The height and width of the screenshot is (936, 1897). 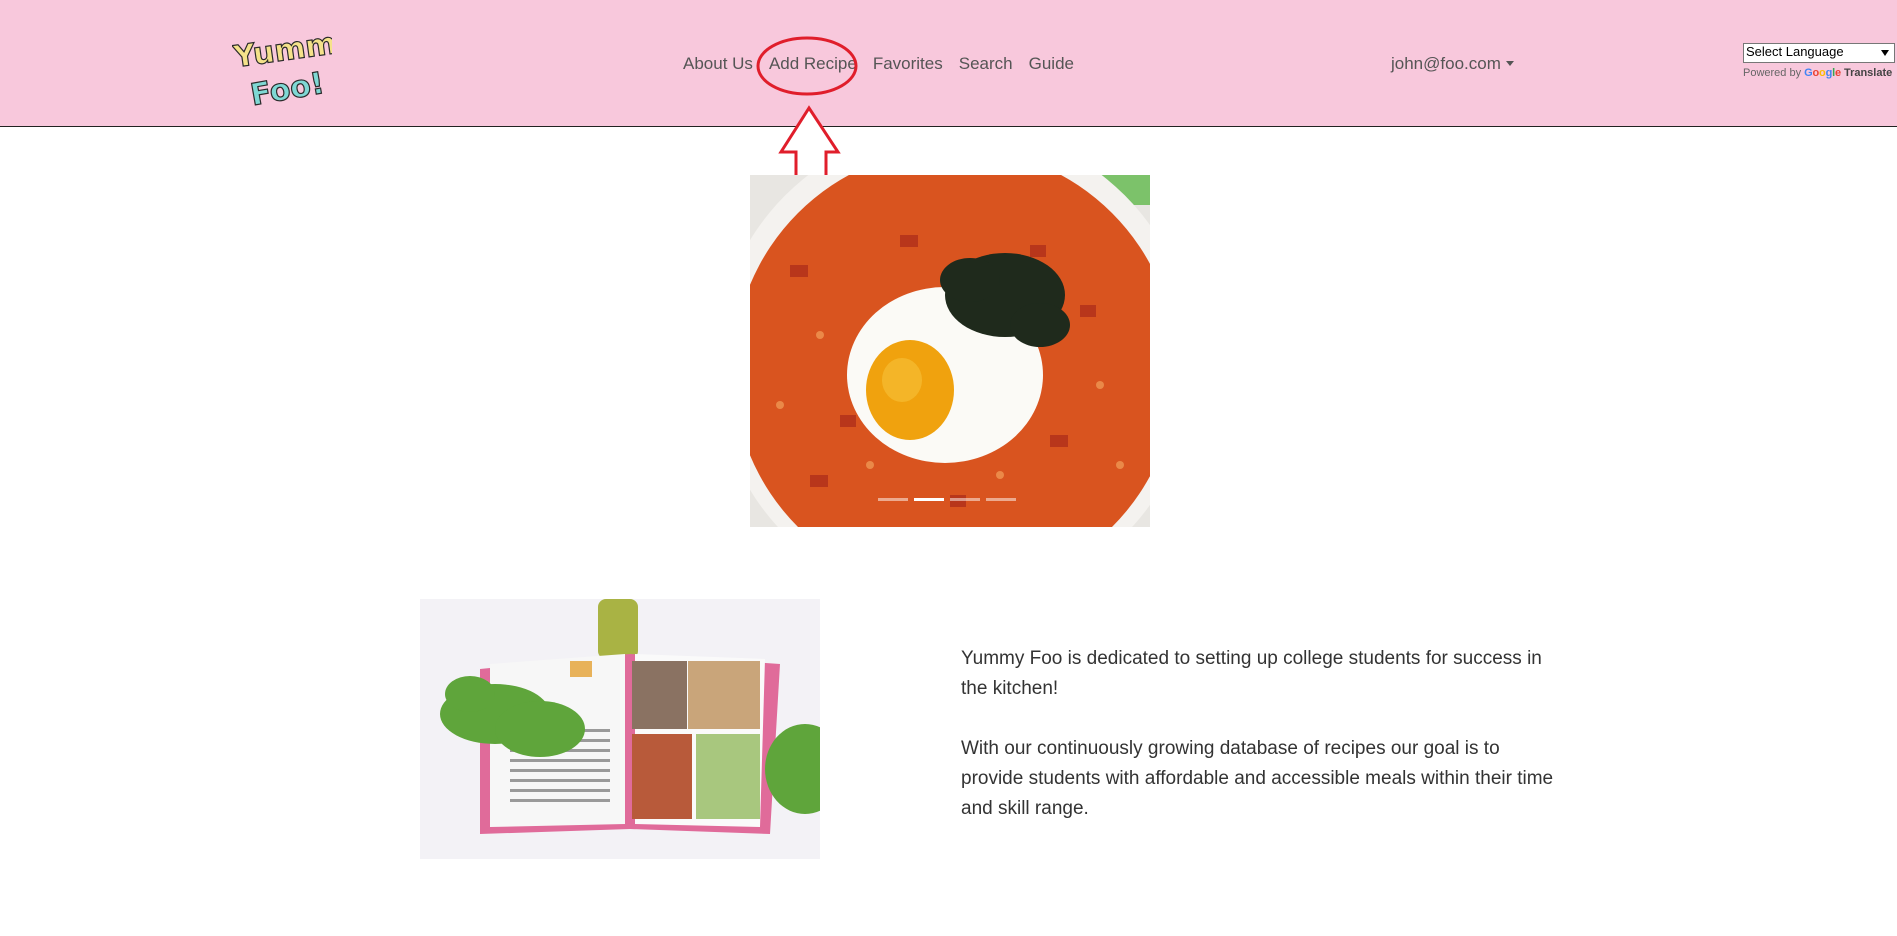 I want to click on user-menu-dropdown: john@foo.com, so click(x=1452, y=64).